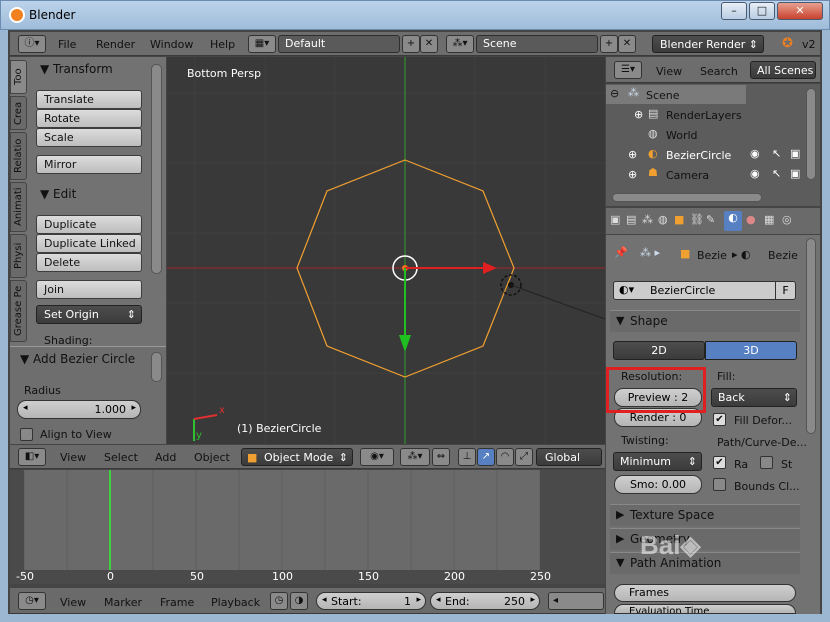  What do you see at coordinates (89, 137) in the screenshot?
I see `scale-button: Scale` at bounding box center [89, 137].